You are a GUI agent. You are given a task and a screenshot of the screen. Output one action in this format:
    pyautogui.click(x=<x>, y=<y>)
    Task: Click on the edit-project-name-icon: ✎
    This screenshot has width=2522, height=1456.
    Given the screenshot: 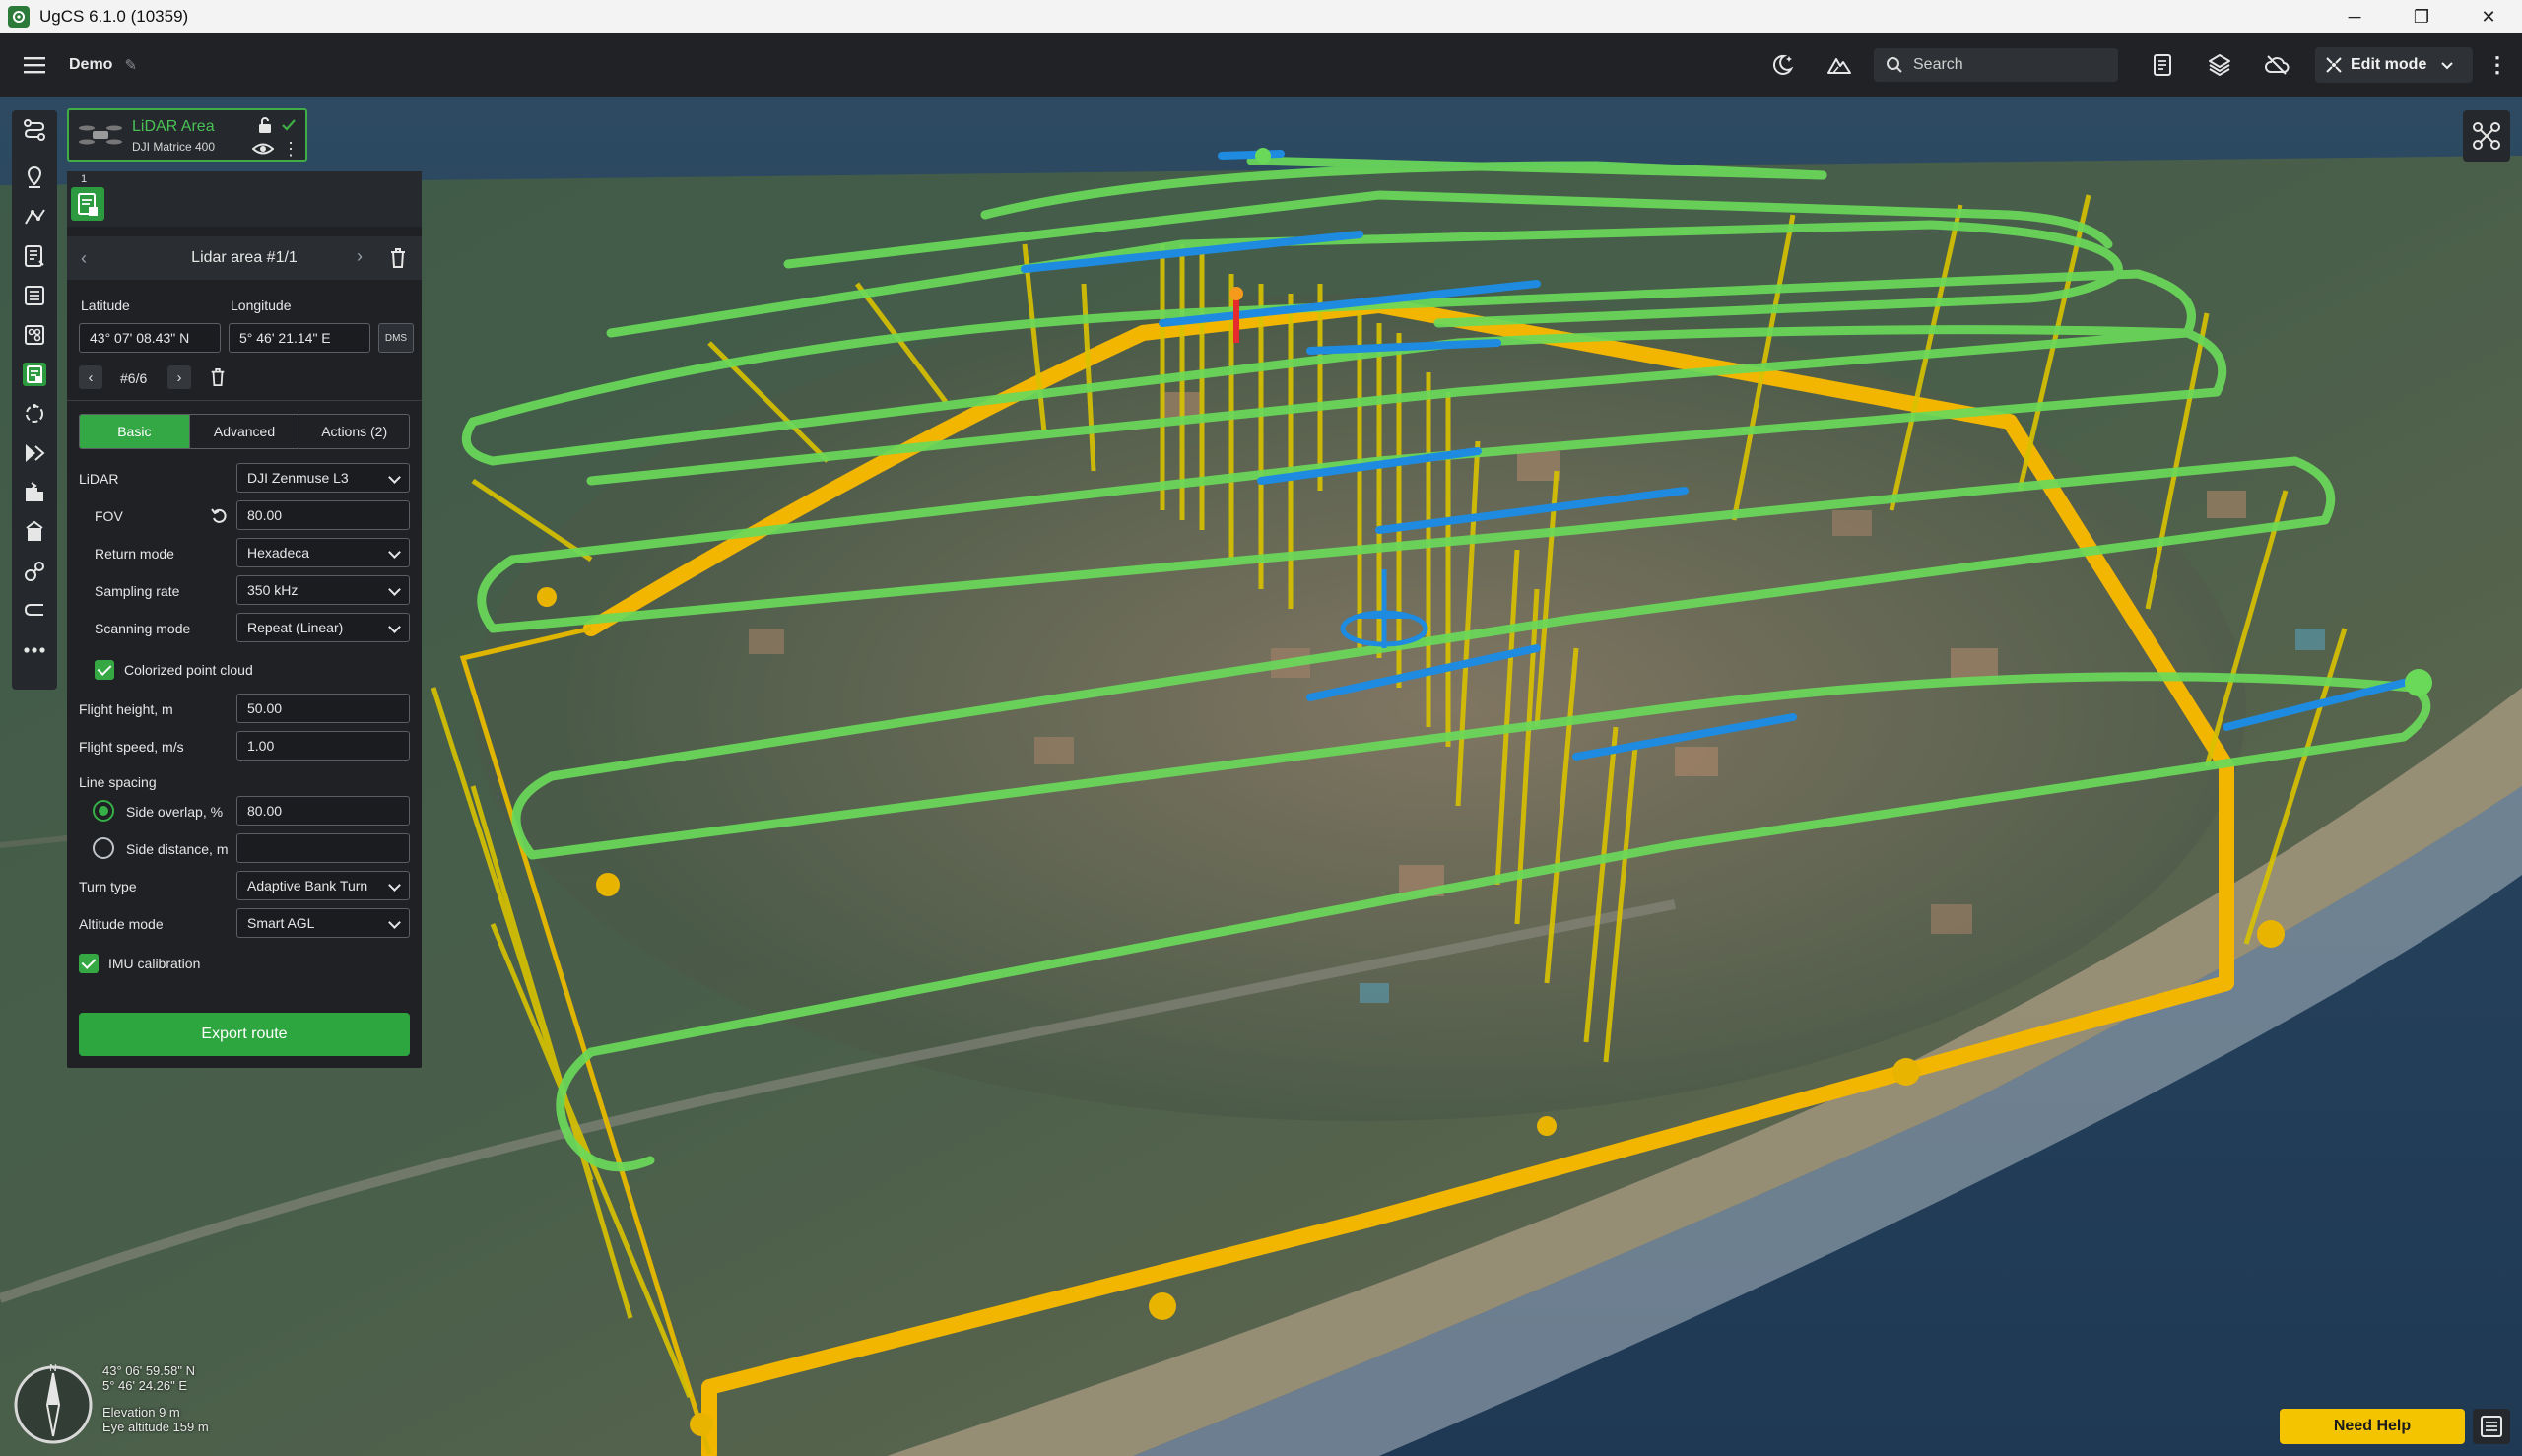 What is the action you would take?
    pyautogui.click(x=130, y=65)
    